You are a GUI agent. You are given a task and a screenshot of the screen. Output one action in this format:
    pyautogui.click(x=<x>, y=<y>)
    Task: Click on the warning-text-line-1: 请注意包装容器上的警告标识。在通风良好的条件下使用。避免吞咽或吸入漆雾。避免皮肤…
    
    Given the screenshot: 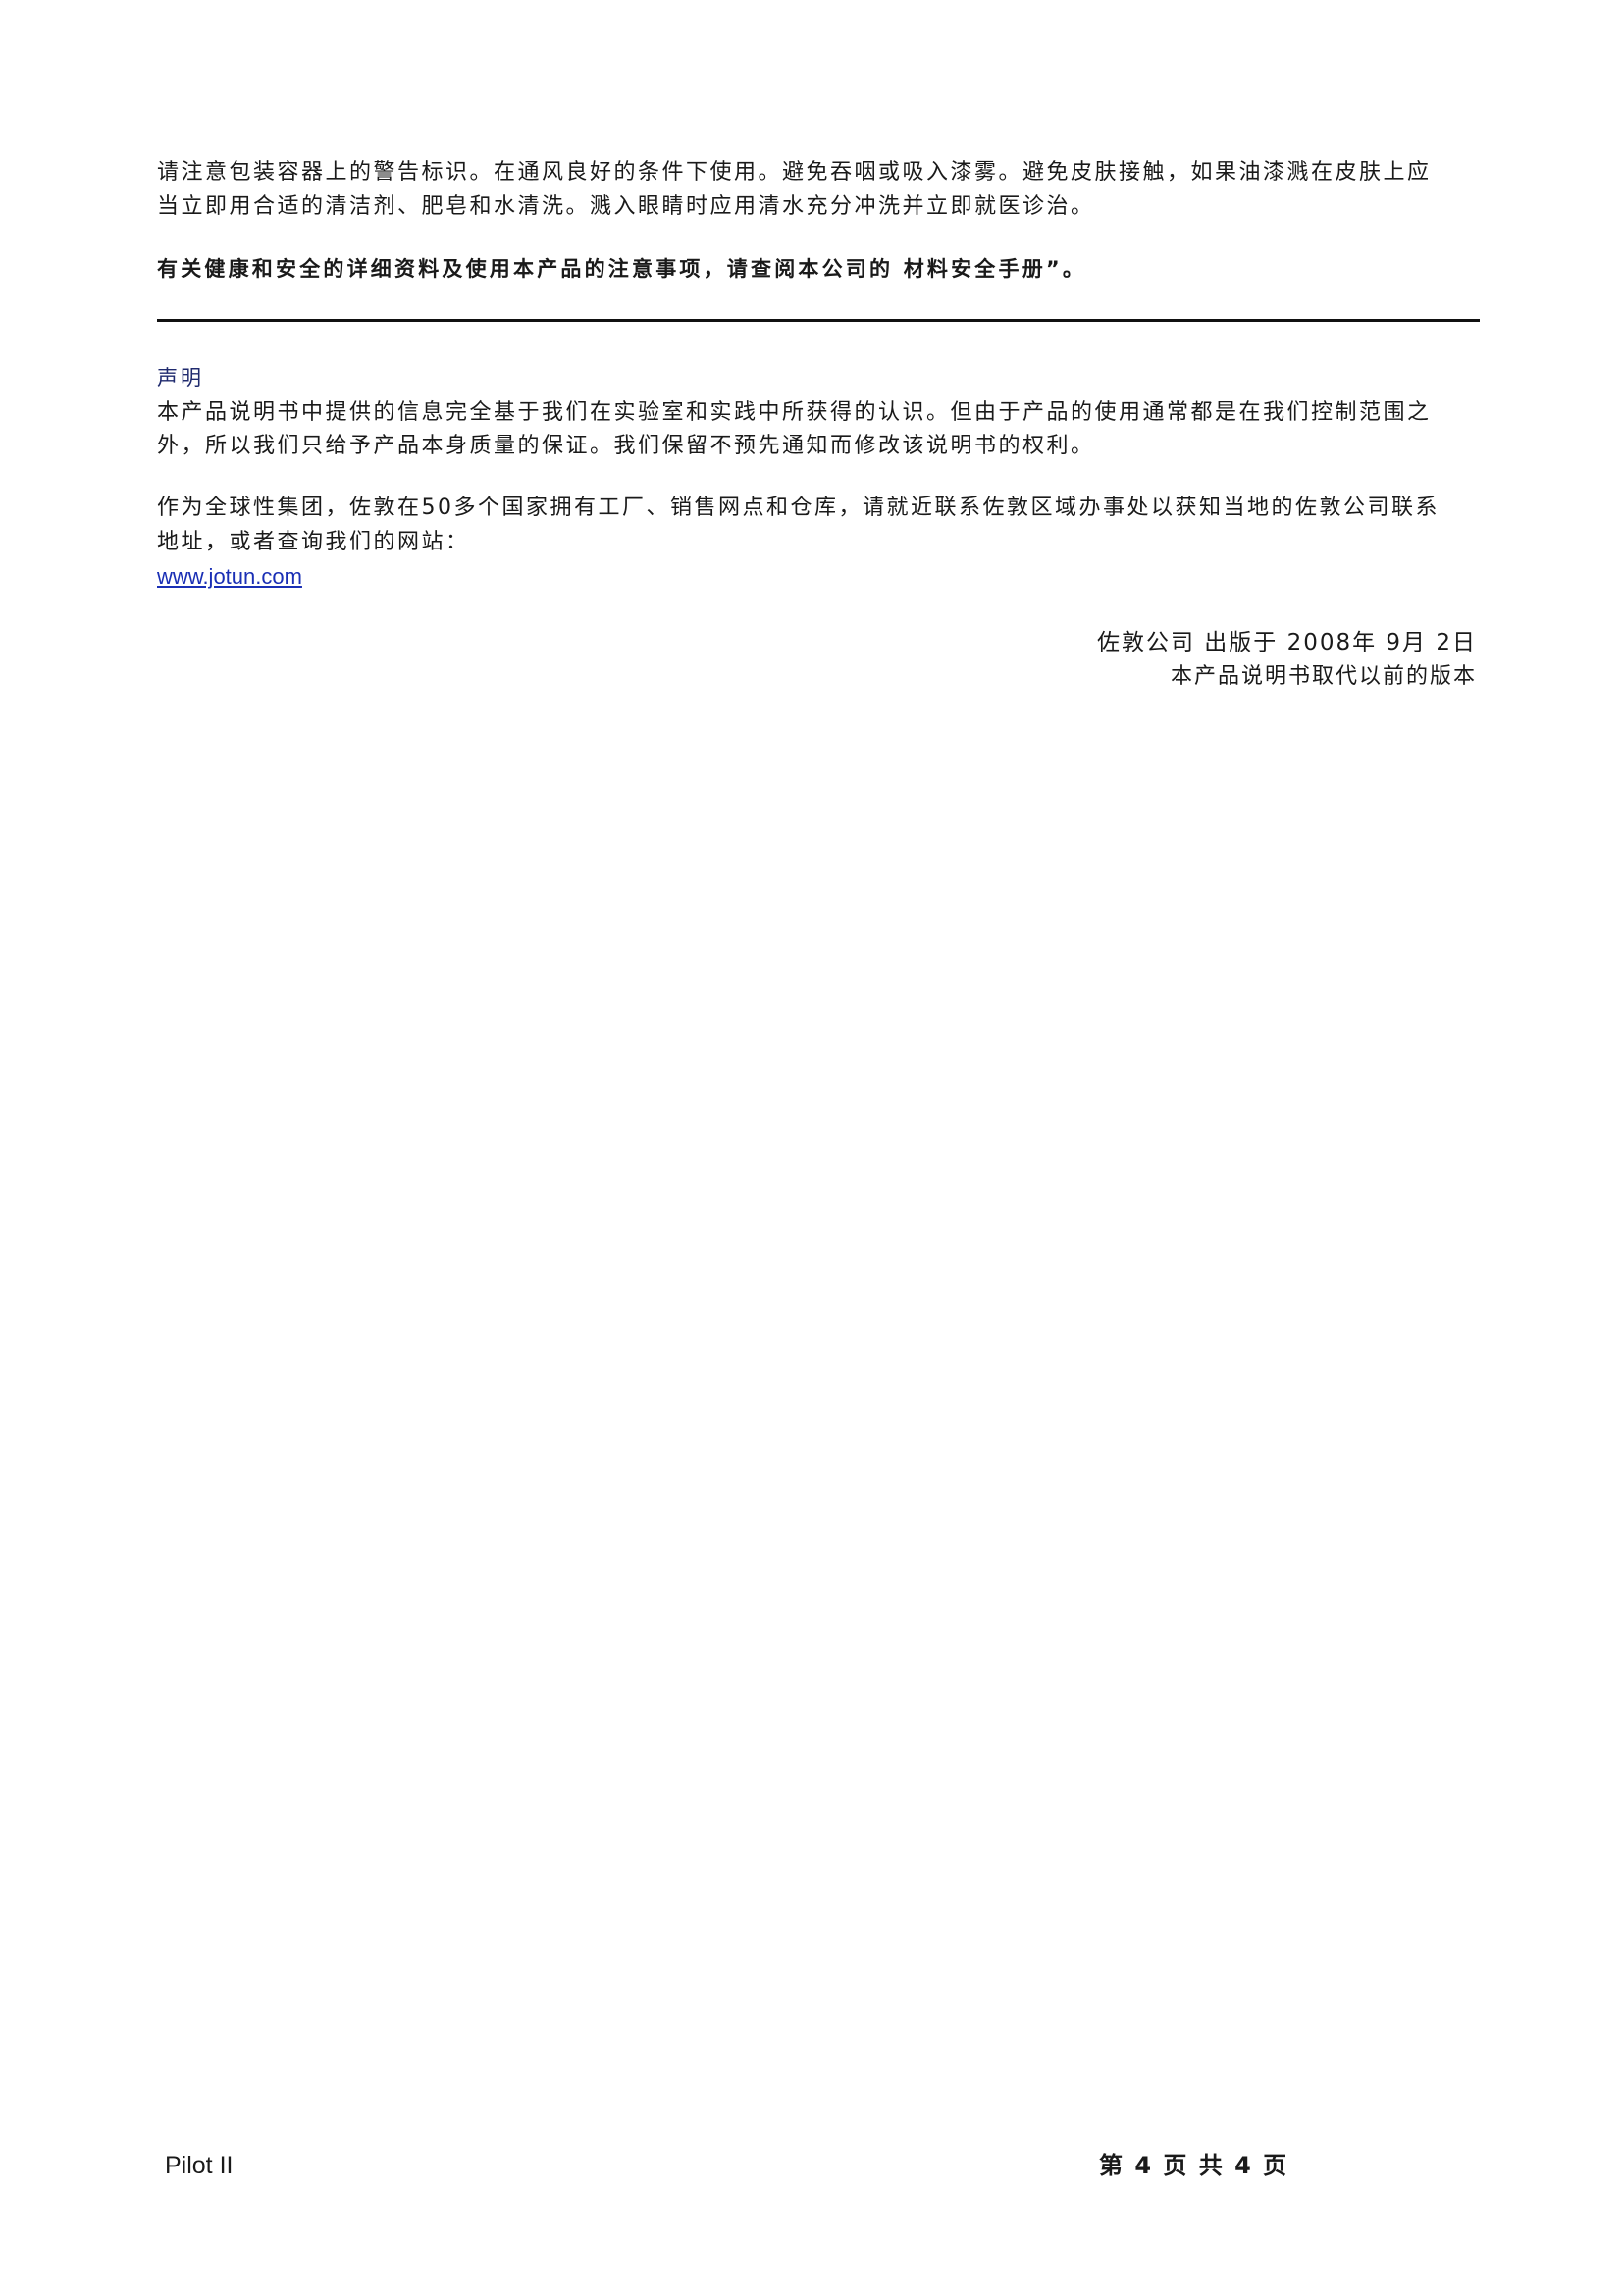 What is the action you would take?
    pyautogui.click(x=794, y=172)
    